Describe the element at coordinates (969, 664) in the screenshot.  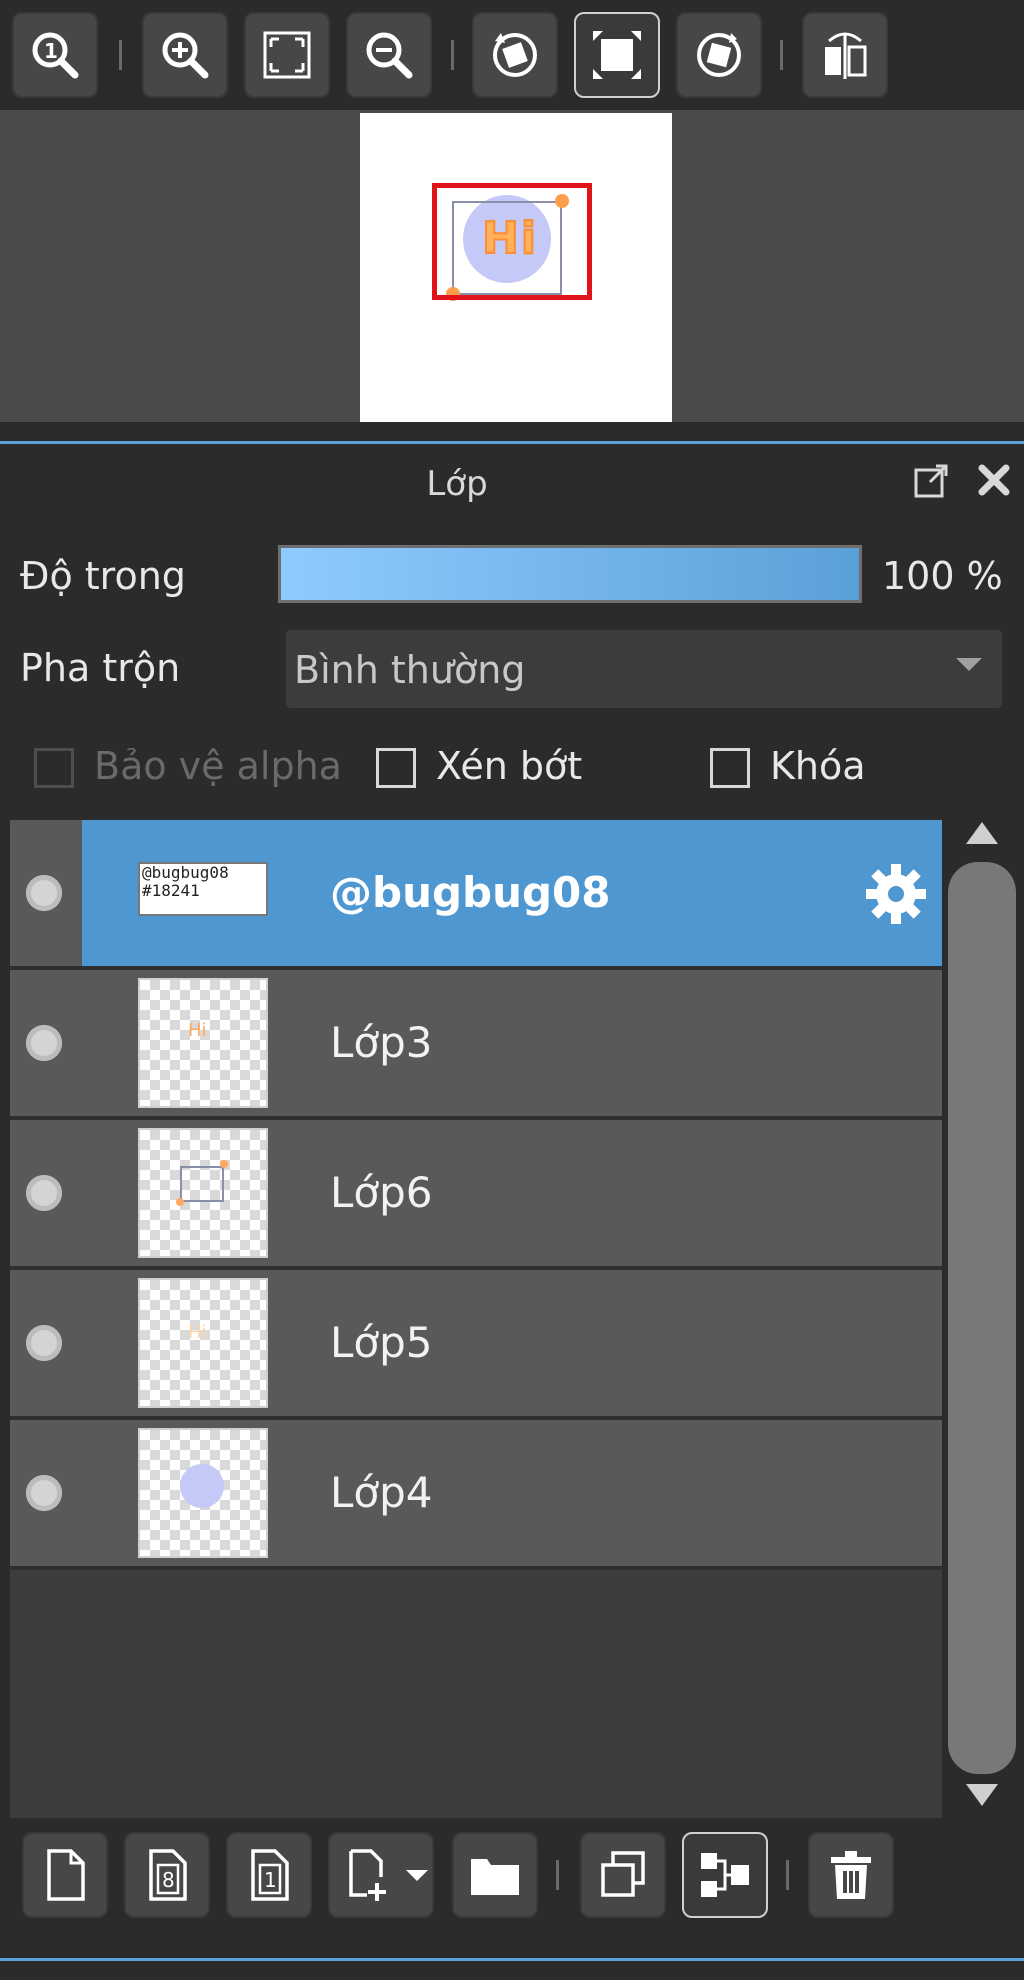
I see `chevron-down-icon` at that location.